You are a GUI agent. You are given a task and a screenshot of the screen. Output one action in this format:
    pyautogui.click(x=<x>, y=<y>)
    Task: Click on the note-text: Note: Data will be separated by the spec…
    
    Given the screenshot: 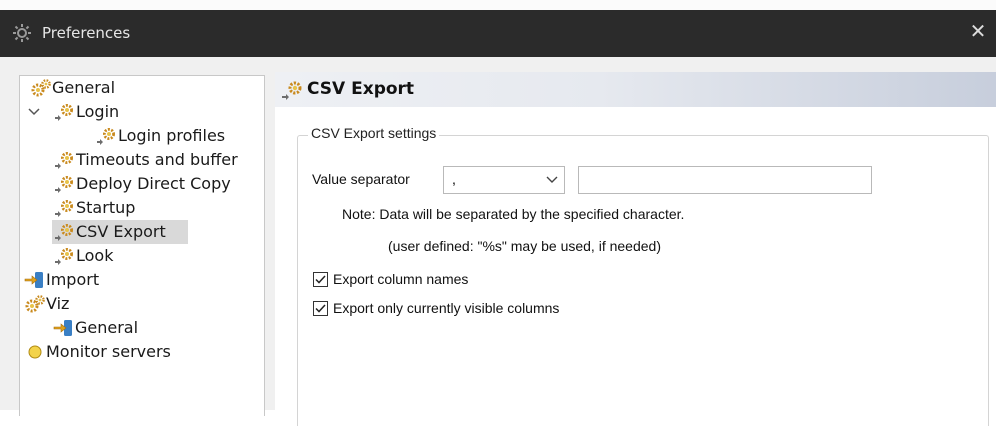 What is the action you would take?
    pyautogui.click(x=513, y=214)
    